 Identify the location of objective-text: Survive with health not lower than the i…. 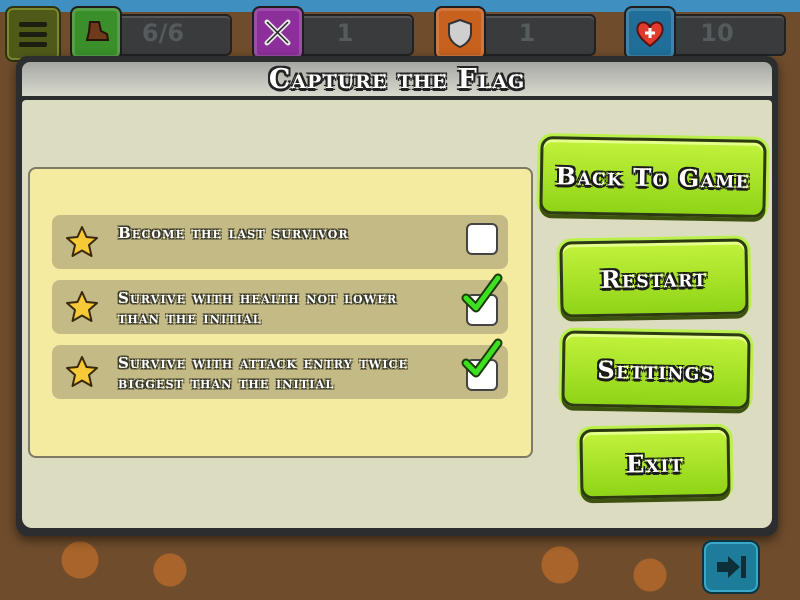
(258, 308).